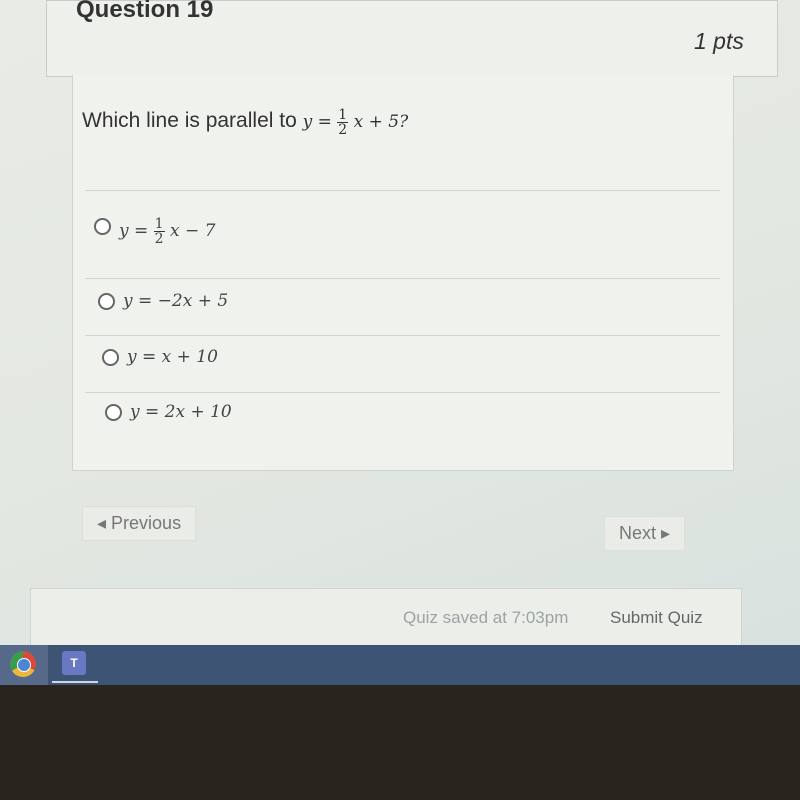 The image size is (800, 800). Describe the element at coordinates (656, 618) in the screenshot. I see `submit-quiz-button: Submit Quiz` at that location.